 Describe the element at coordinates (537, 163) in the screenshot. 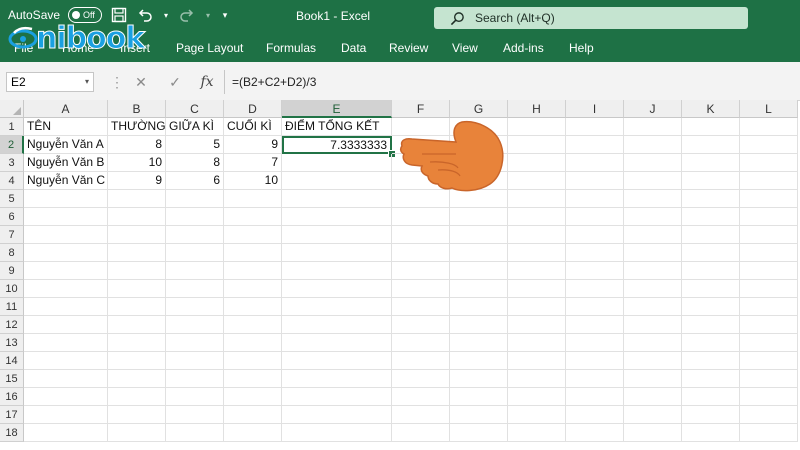

I see `cell-h3` at that location.